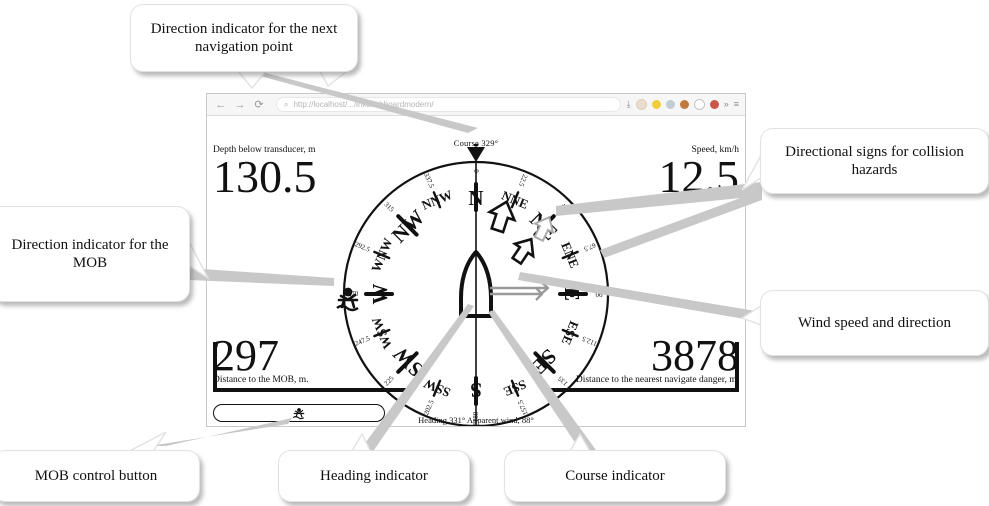 The width and height of the screenshot is (989, 506). I want to click on callout-wind: Wind speed and direction, so click(874, 323).